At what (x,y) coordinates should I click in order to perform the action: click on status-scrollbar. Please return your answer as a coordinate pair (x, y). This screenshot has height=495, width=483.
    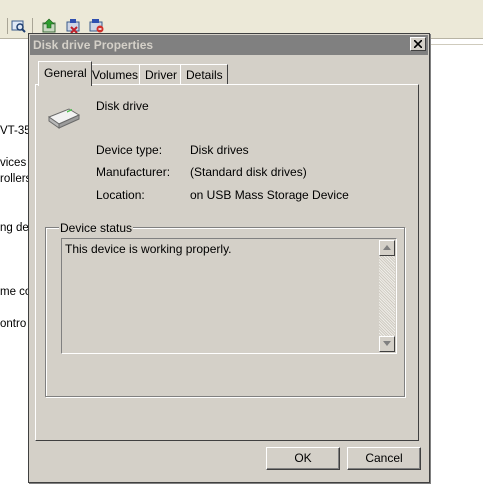
    Looking at the image, I should click on (387, 296).